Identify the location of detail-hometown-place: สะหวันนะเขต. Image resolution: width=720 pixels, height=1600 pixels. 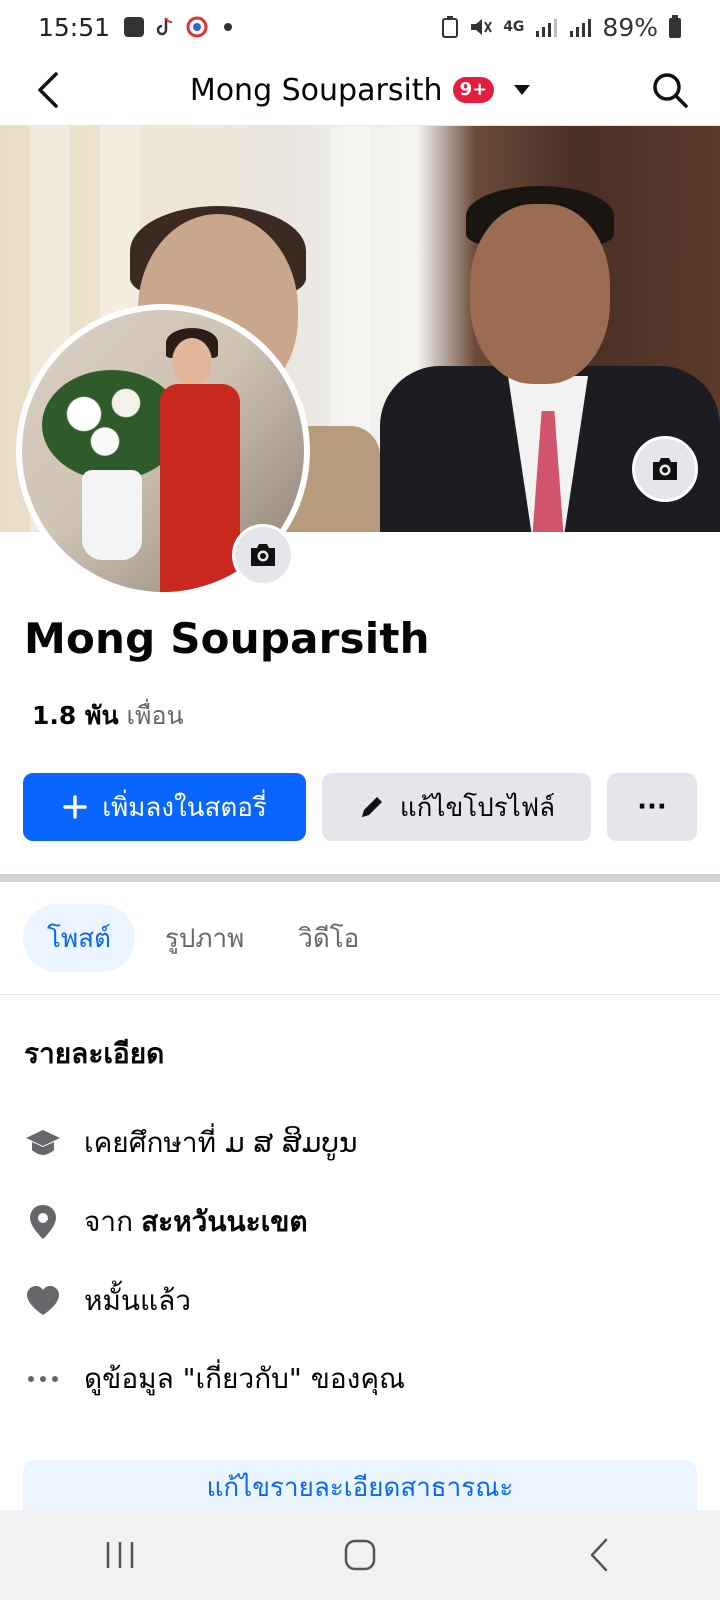
(224, 1221).